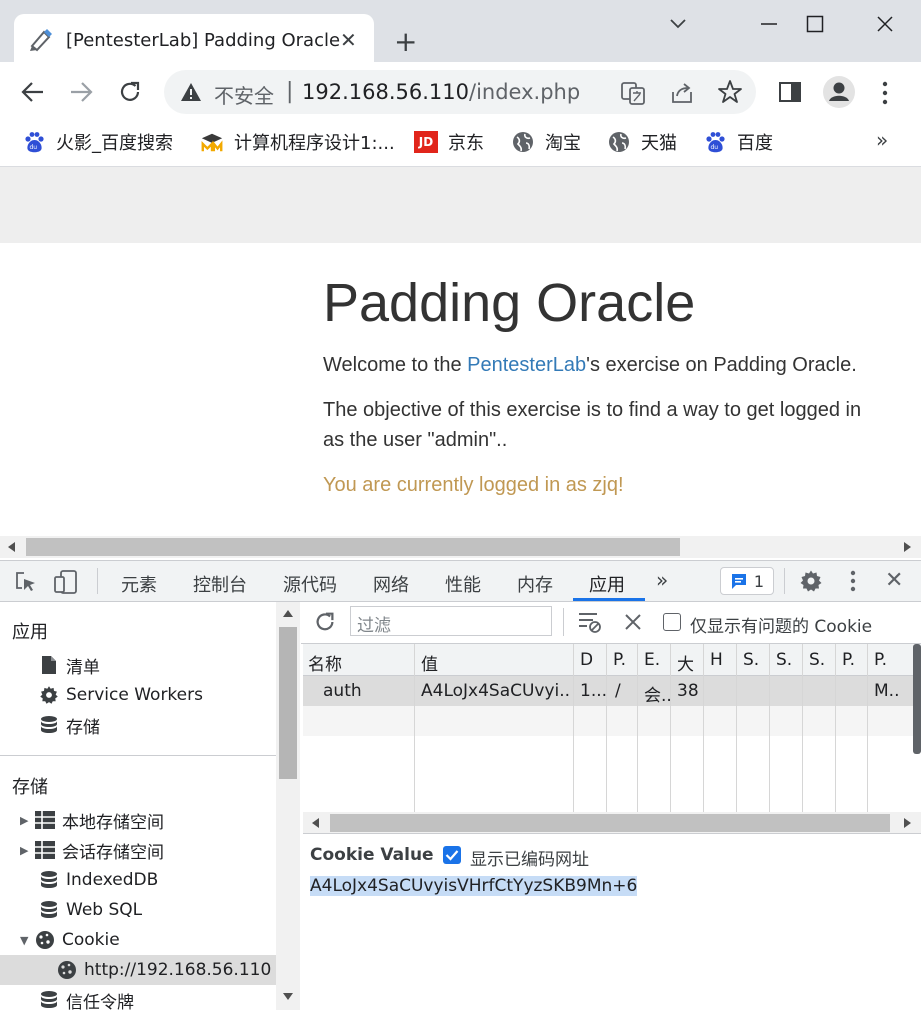 The width and height of the screenshot is (921, 1015). What do you see at coordinates (880, 660) in the screenshot?
I see `column-header-priority: P.` at bounding box center [880, 660].